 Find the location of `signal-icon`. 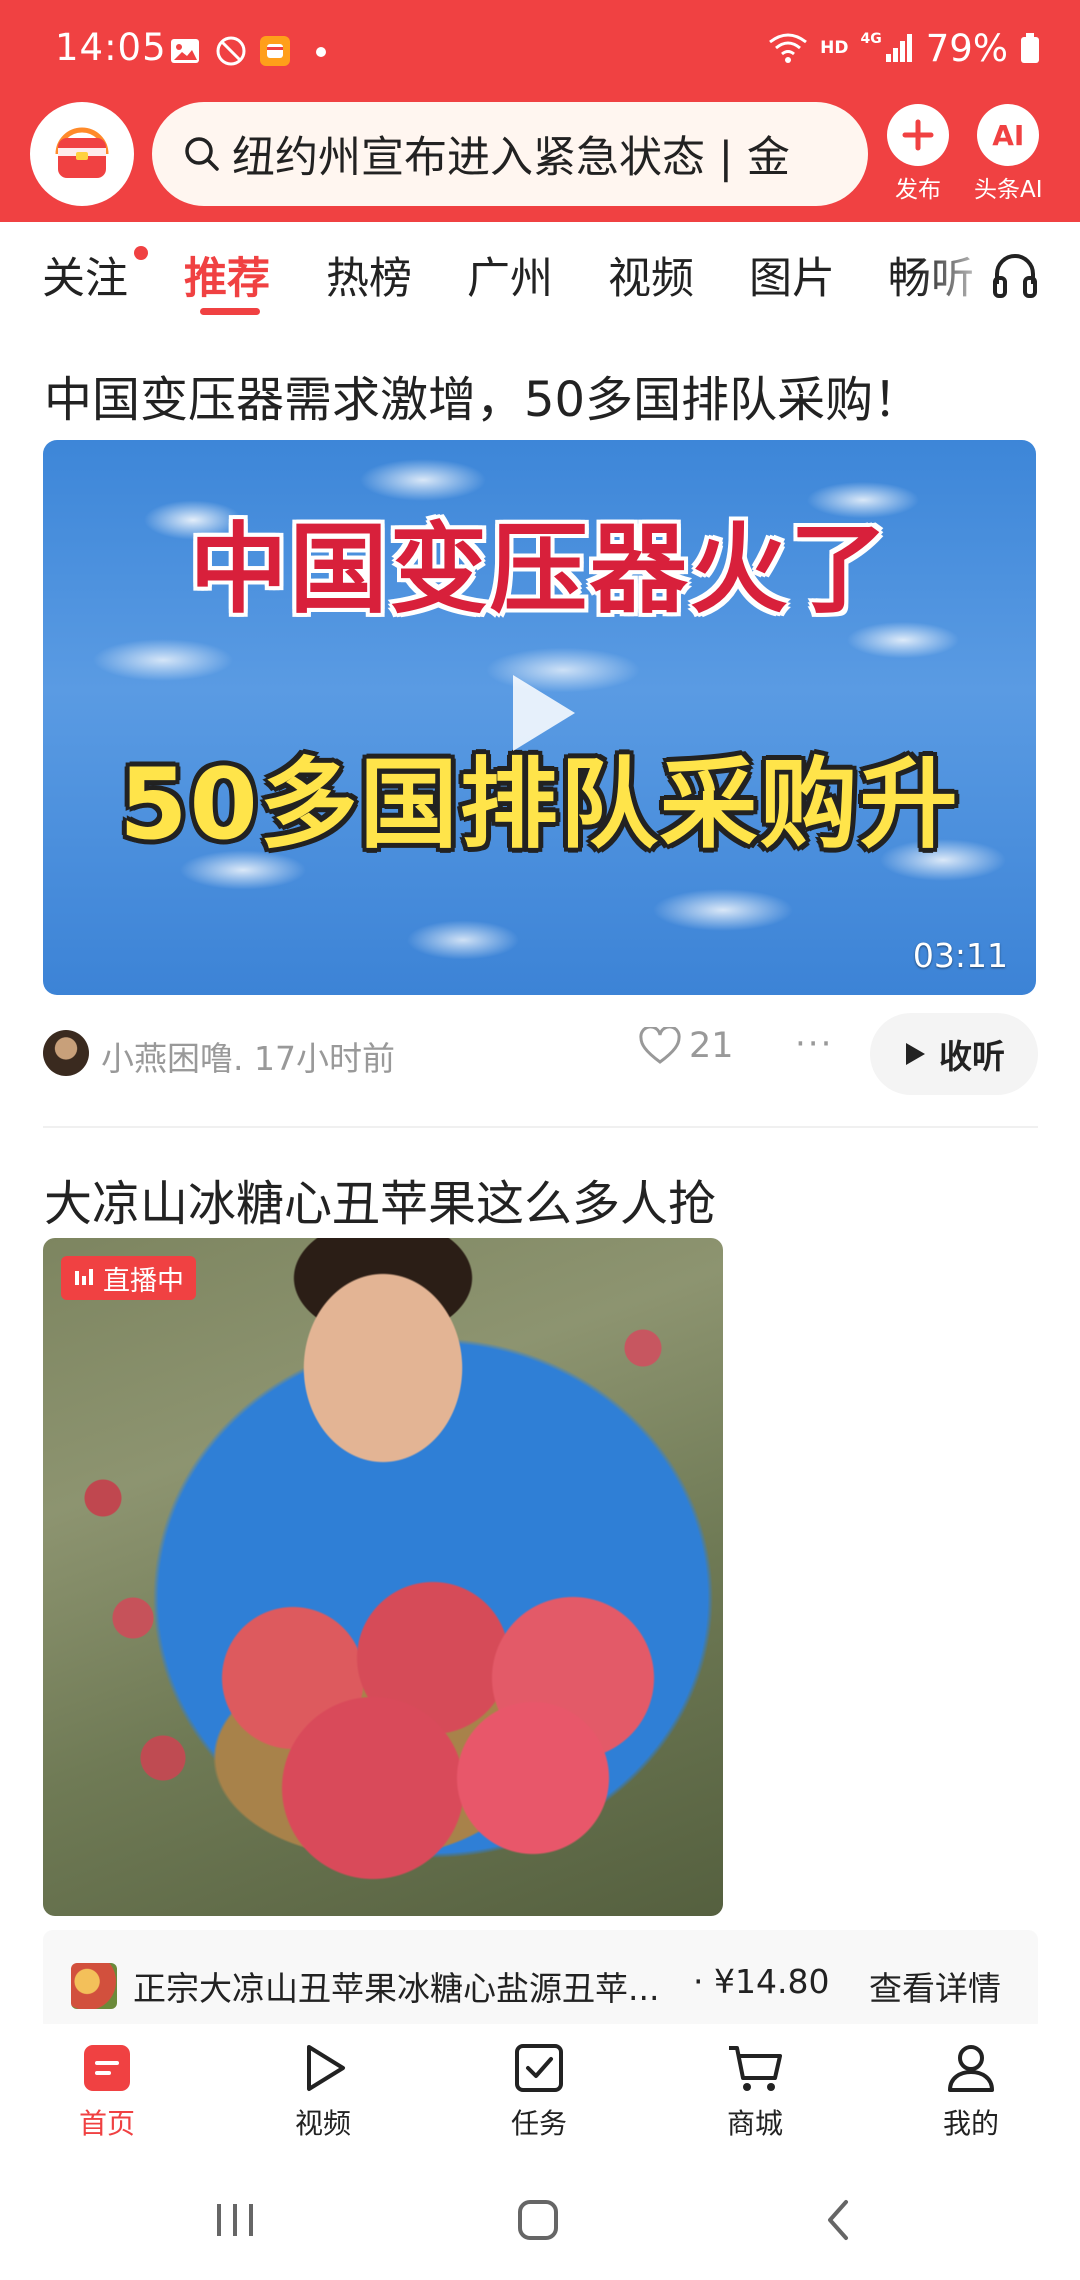

signal-icon is located at coordinates (898, 48).